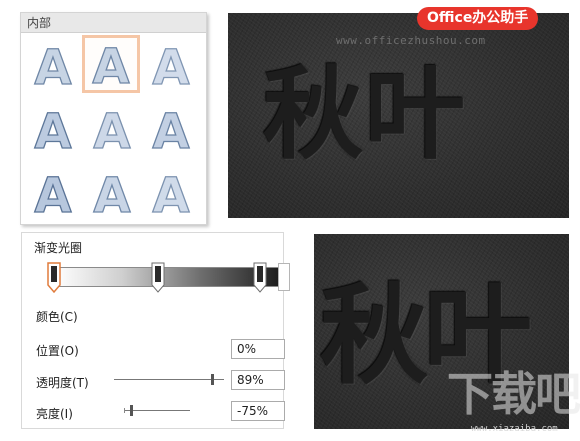 The image size is (580, 441). I want to click on position-input: 0%, so click(258, 349).